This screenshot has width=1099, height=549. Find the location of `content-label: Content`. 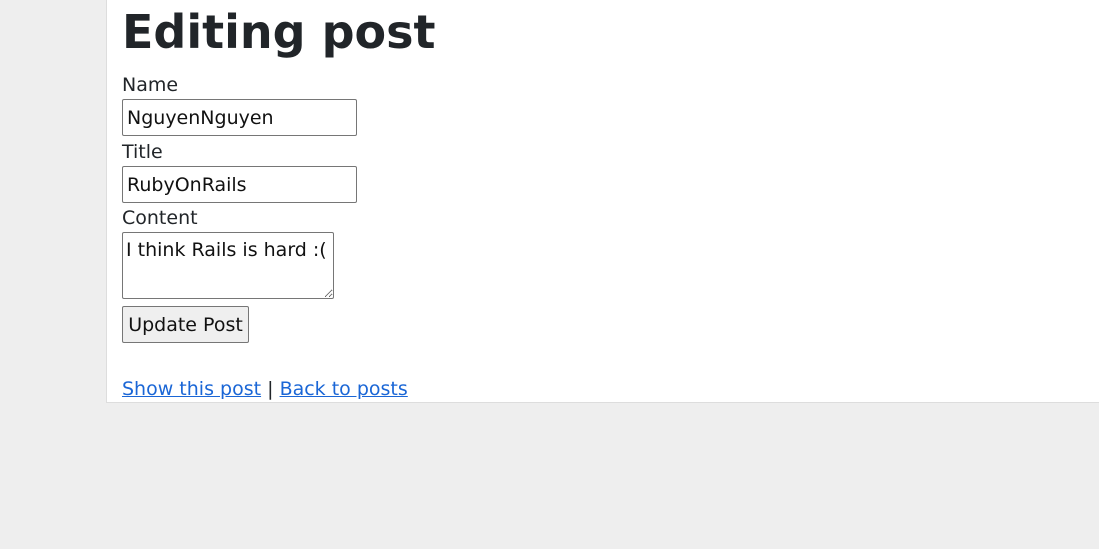

content-label: Content is located at coordinates (160, 218).